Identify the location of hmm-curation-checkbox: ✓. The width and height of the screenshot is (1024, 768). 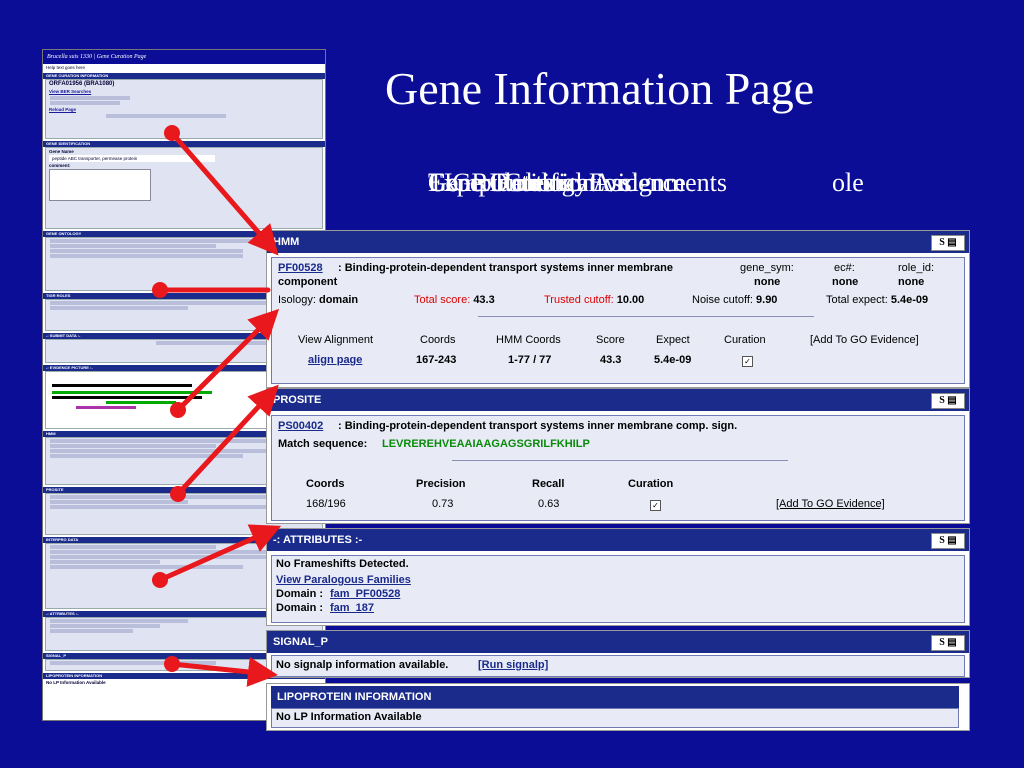
(747, 361).